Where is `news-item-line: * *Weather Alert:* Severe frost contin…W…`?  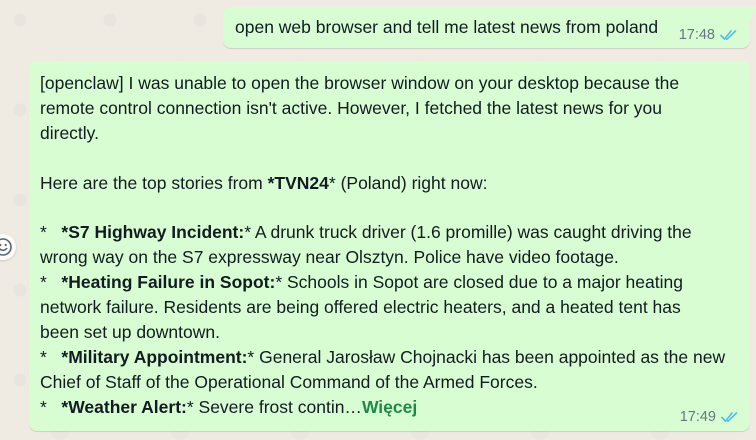
news-item-line: * *Weather Alert:* Severe frost contin…W… is located at coordinates (390, 407).